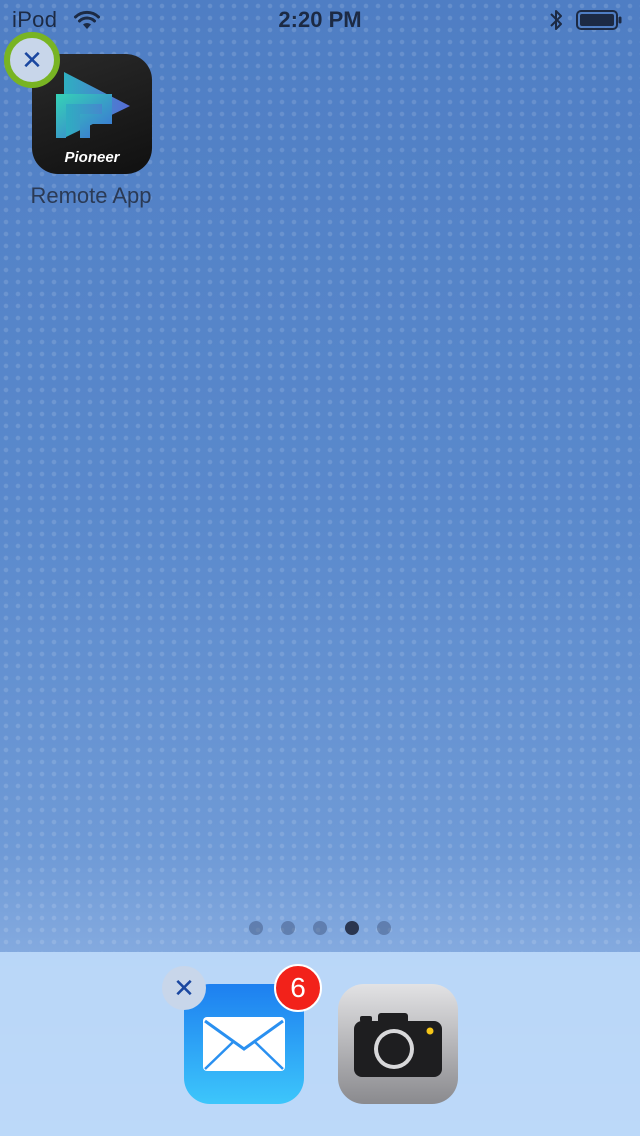 The width and height of the screenshot is (640, 1136). What do you see at coordinates (352, 928) in the screenshot?
I see `page-dot-4-current` at bounding box center [352, 928].